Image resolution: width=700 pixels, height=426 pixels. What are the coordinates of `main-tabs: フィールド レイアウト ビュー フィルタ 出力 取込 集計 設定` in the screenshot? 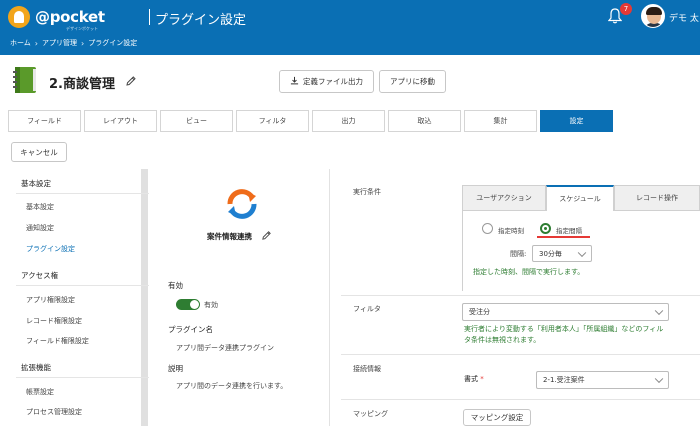 It's located at (350, 121).